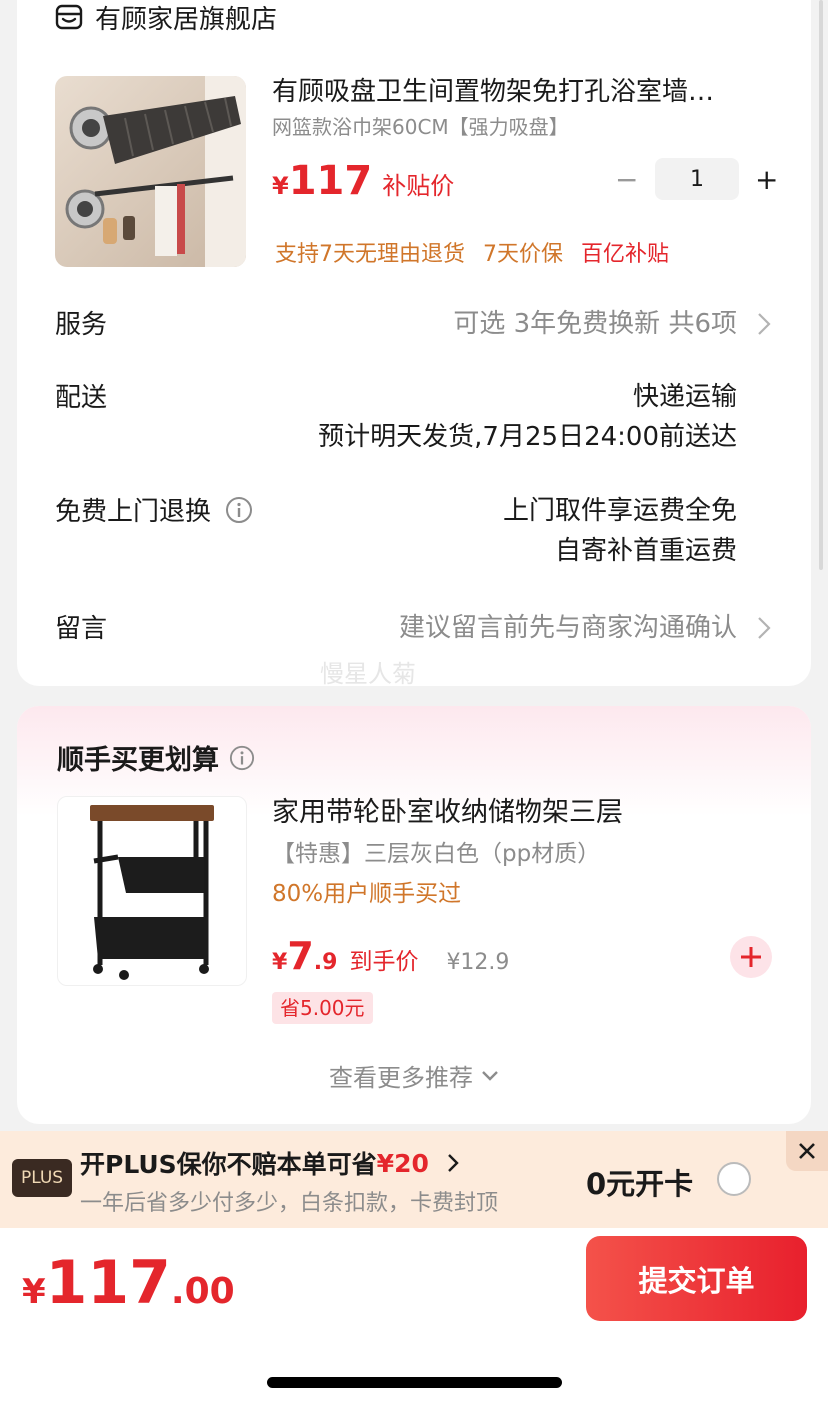 The width and height of the screenshot is (828, 1406). I want to click on delivery-estimate: 预计明天发货,7月25日24:00前送达, so click(527, 437).